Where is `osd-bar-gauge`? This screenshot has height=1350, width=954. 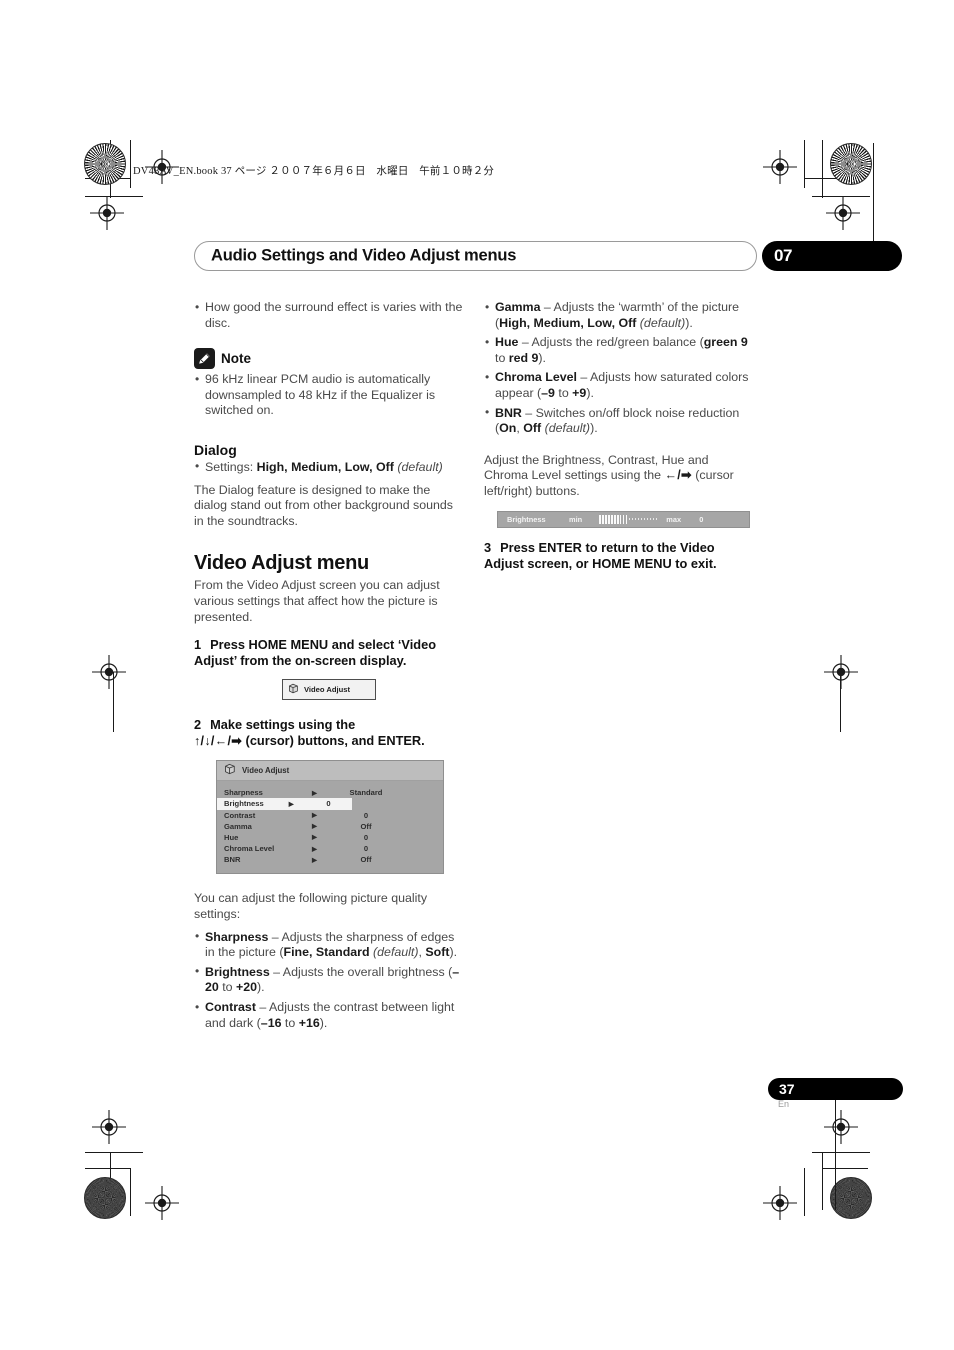 osd-bar-gauge is located at coordinates (628, 519).